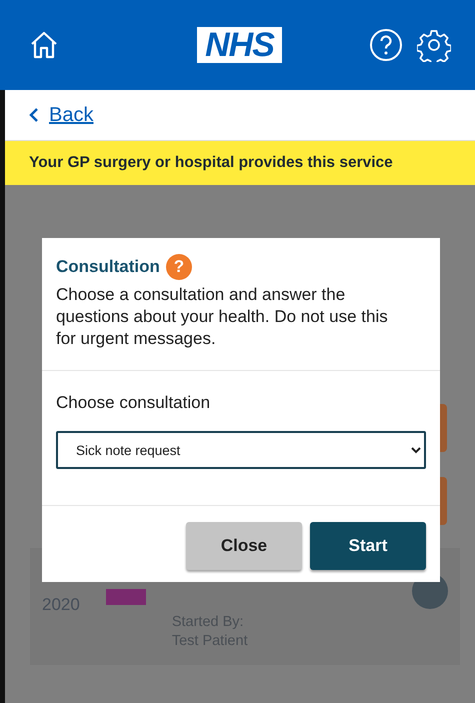 The height and width of the screenshot is (703, 475). Describe the element at coordinates (34, 115) in the screenshot. I see `chevron-left-icon` at that location.